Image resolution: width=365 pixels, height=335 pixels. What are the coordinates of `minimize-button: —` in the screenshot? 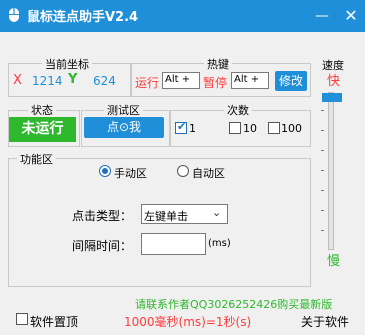 It's located at (322, 16).